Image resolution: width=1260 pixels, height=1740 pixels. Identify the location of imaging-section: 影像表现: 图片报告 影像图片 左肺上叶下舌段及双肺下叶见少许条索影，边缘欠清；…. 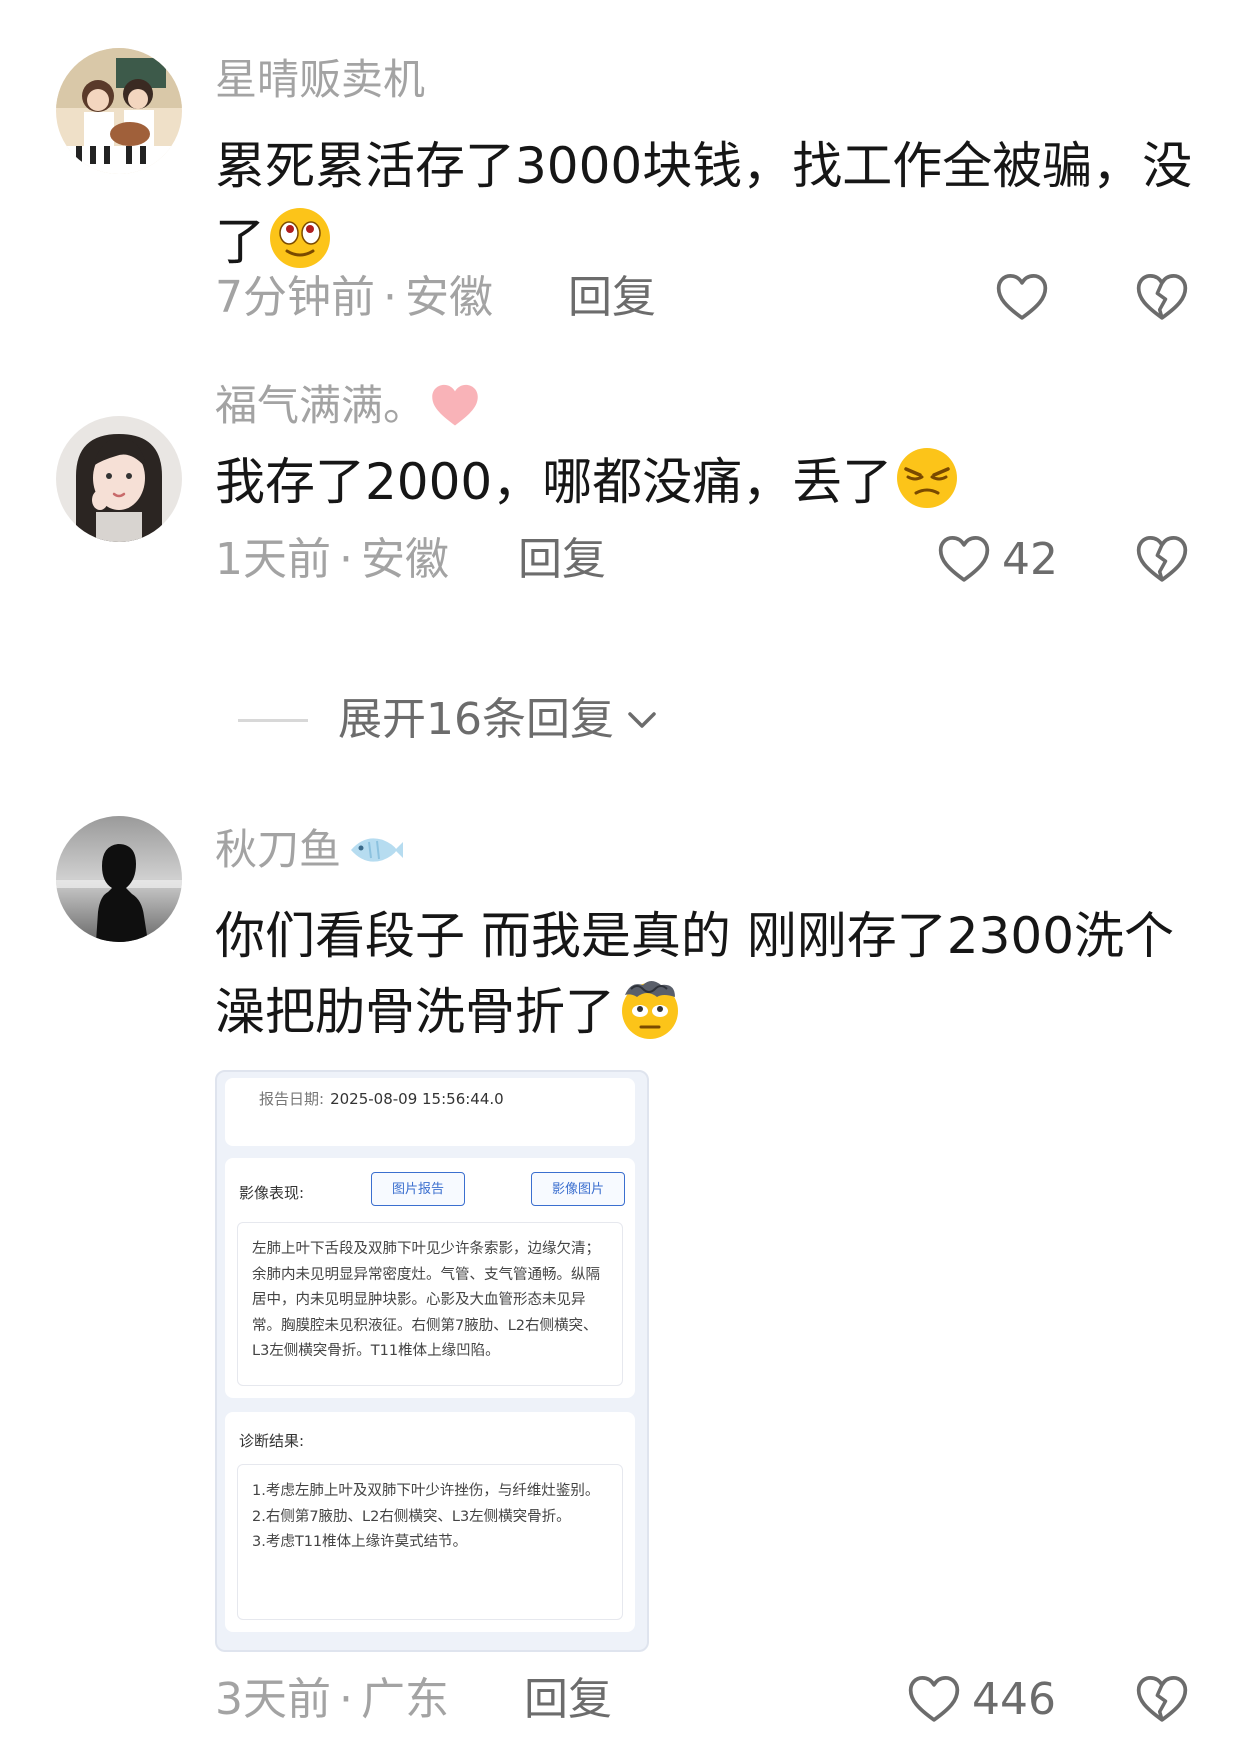
(430, 1278).